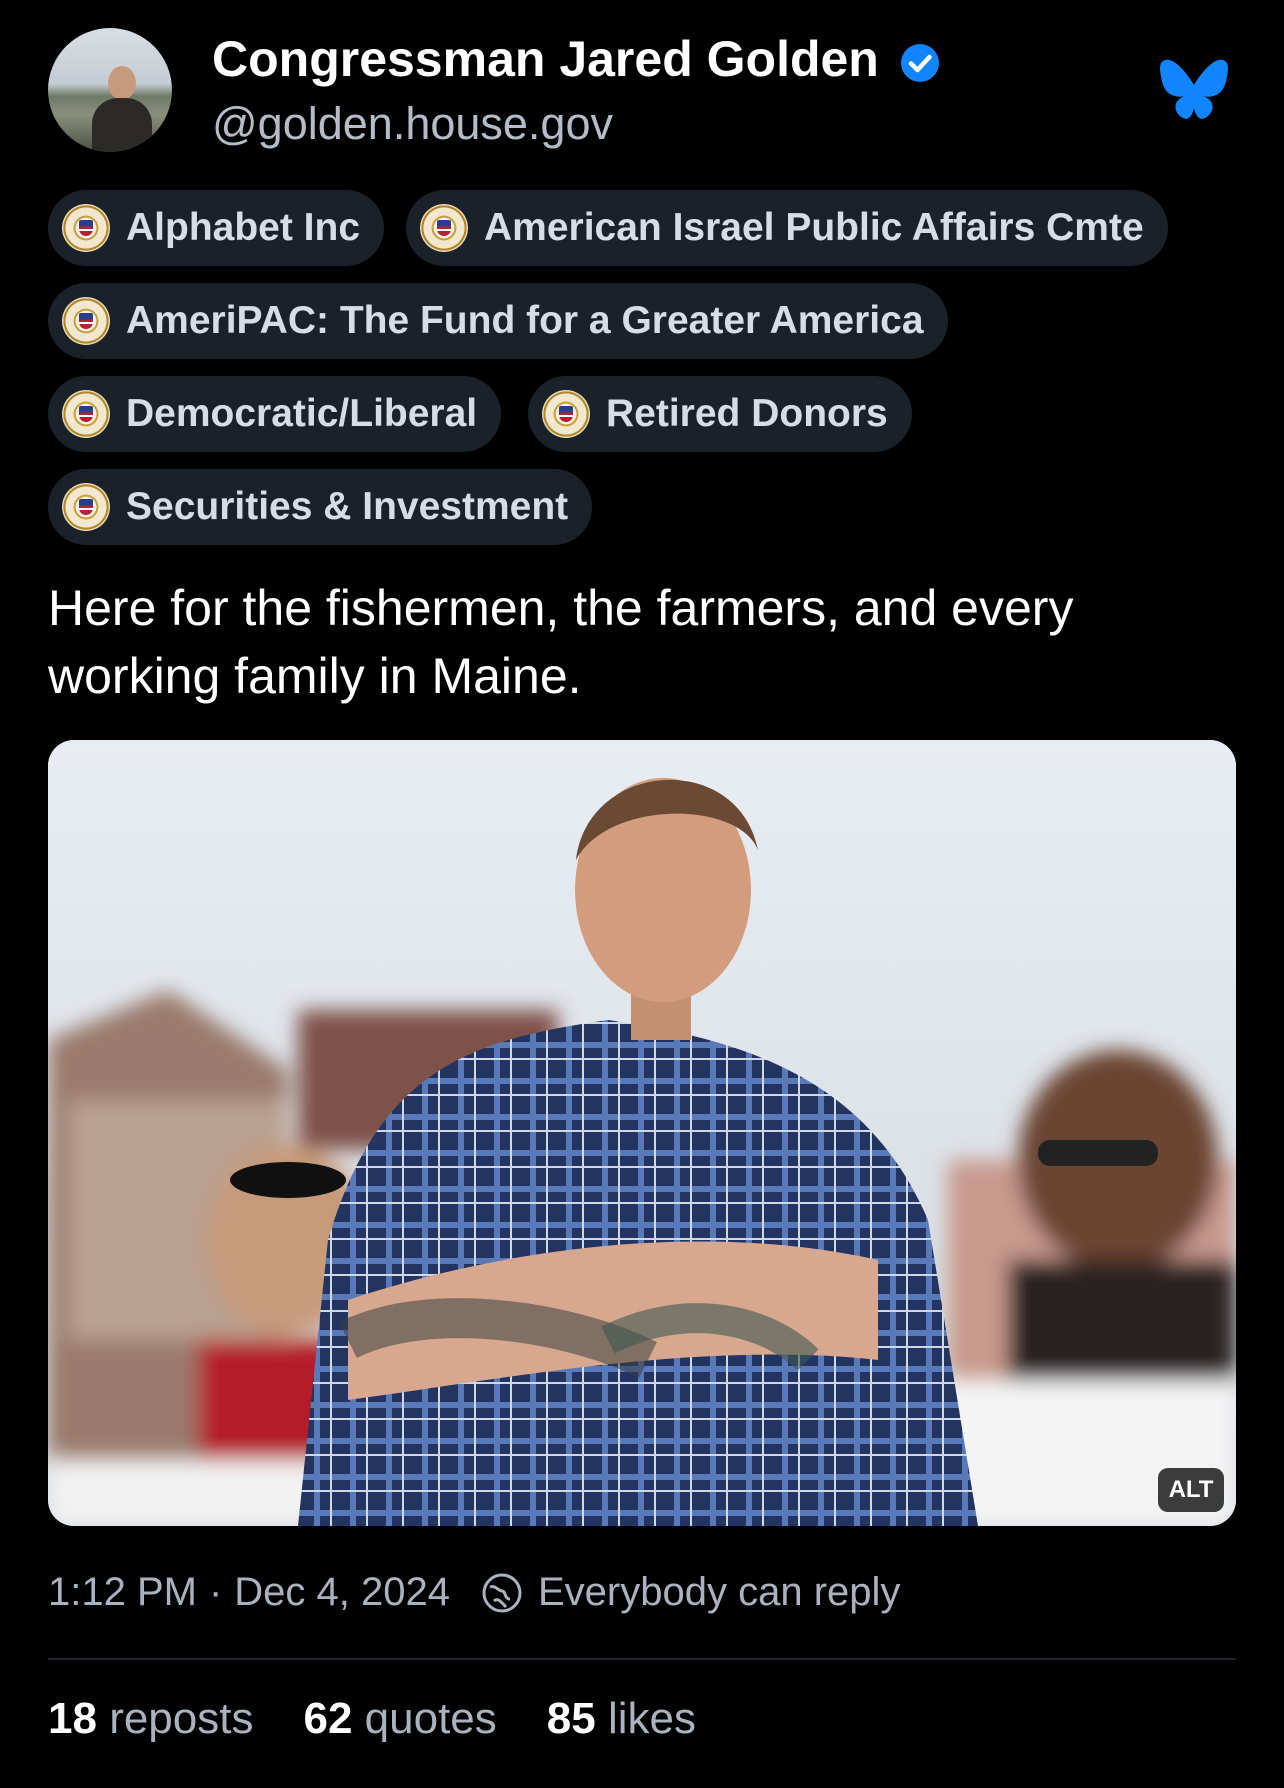 Image resolution: width=1284 pixels, height=1788 pixels. I want to click on label-pill: Alphabet Inc, so click(216, 228).